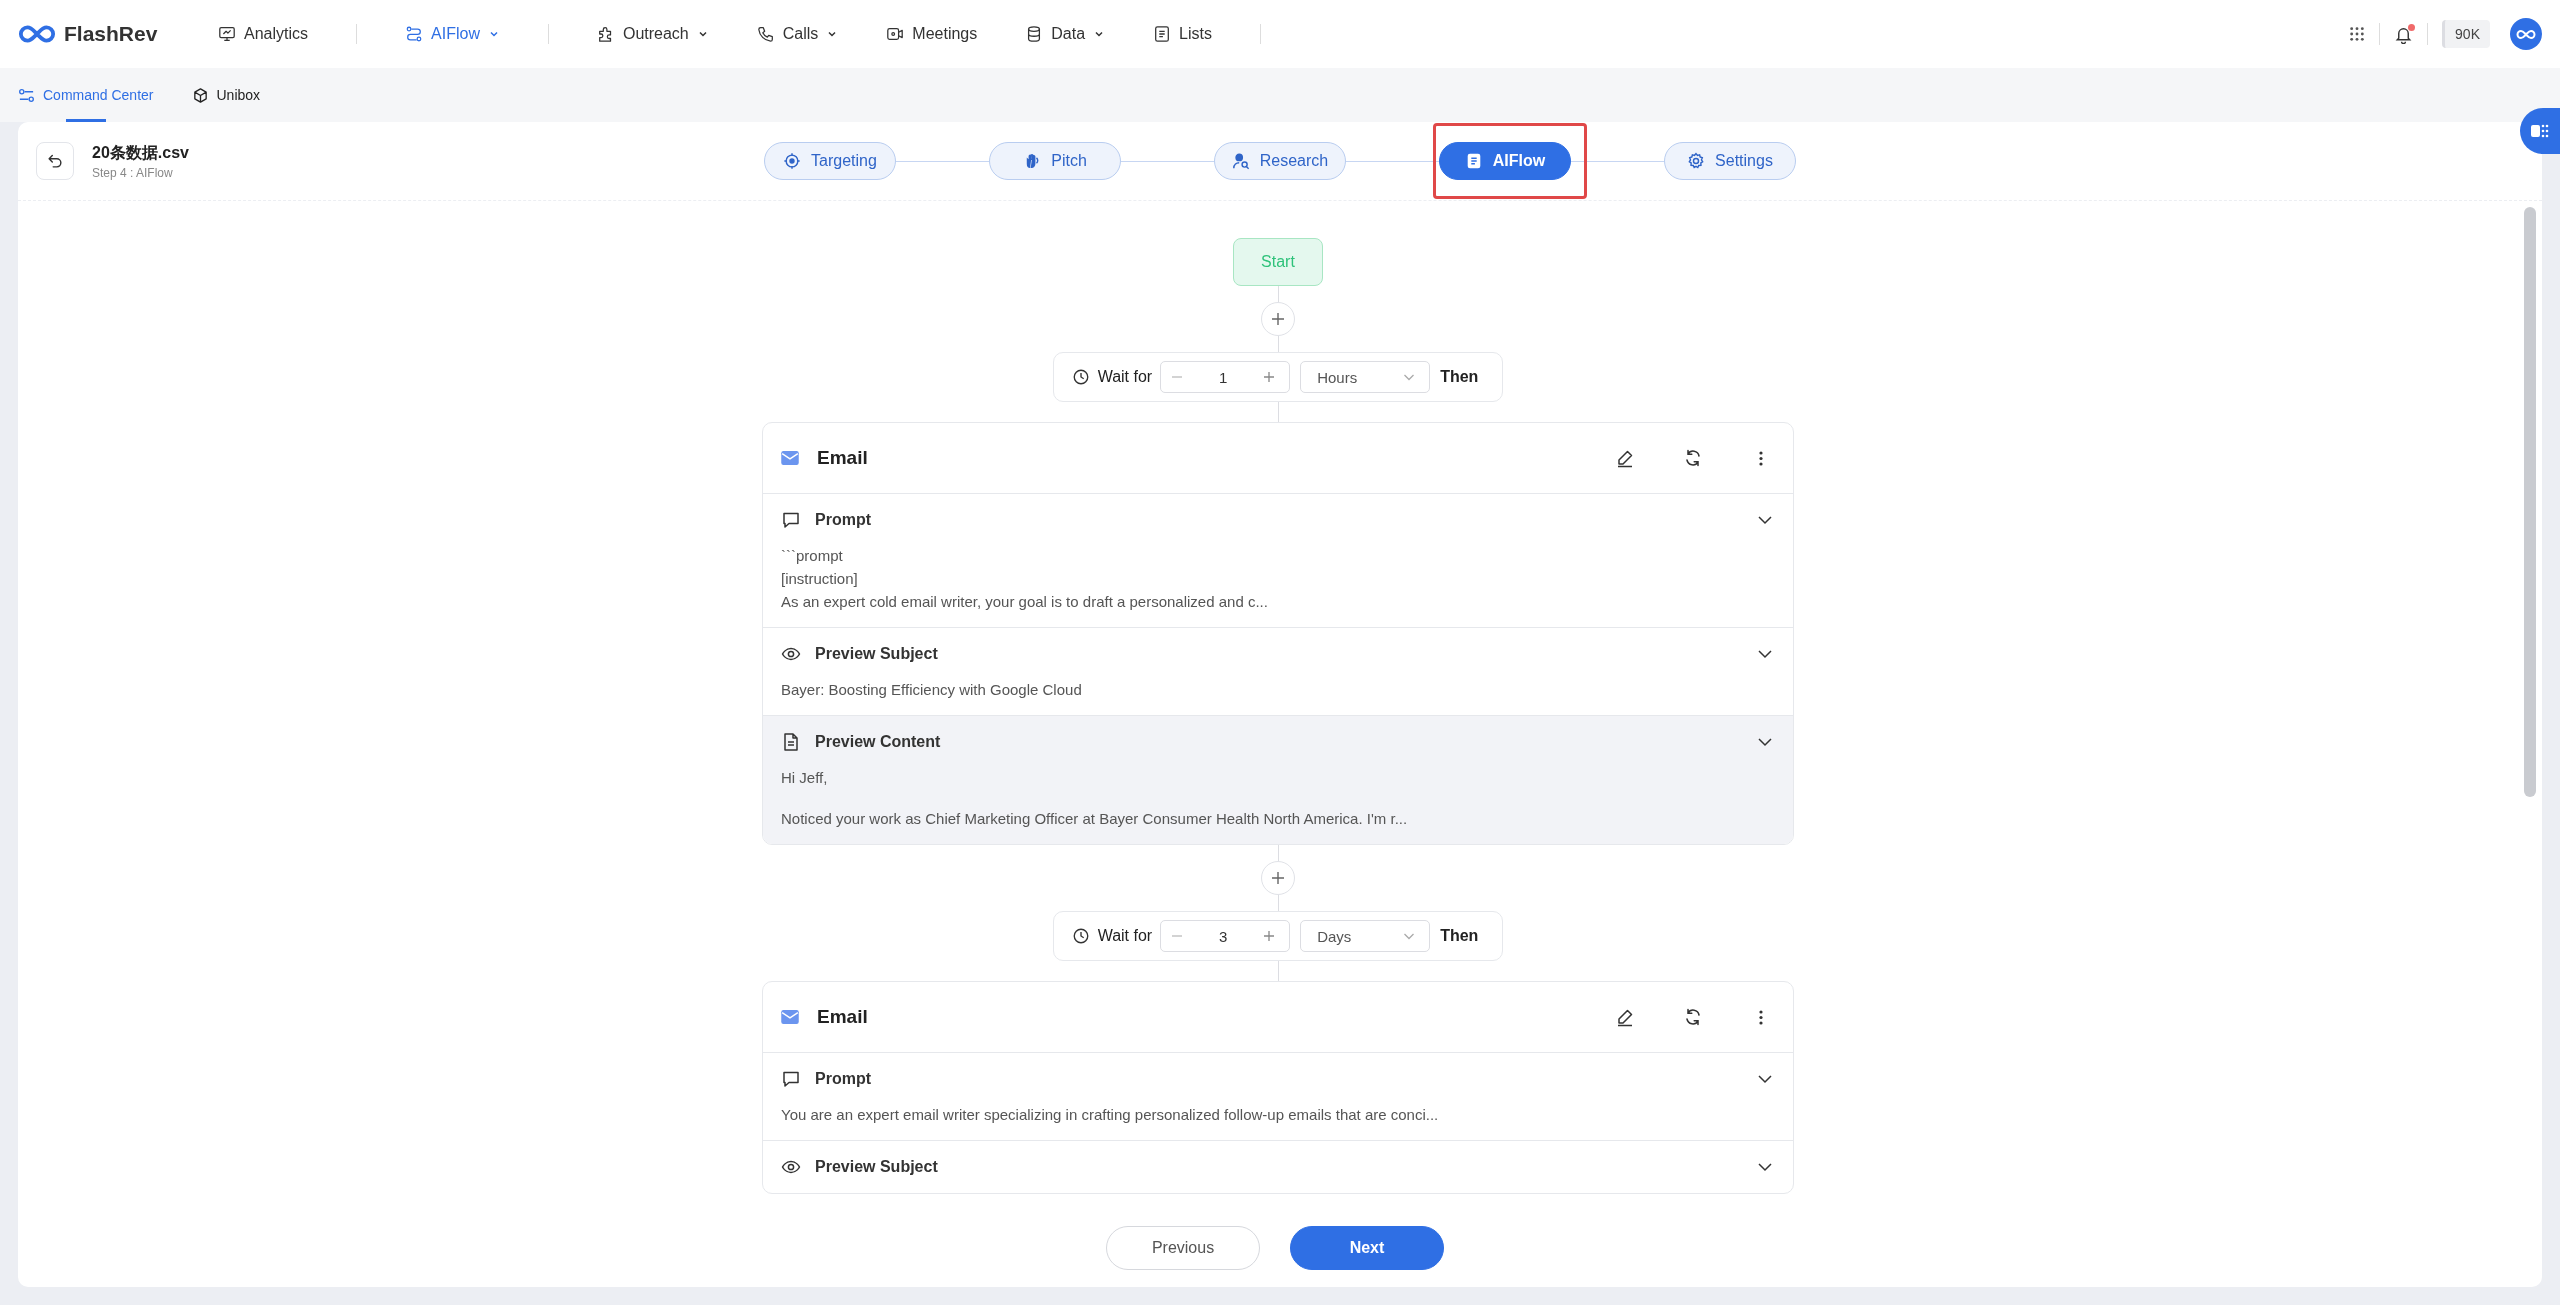  I want to click on section-text: [instruction], so click(819, 579).